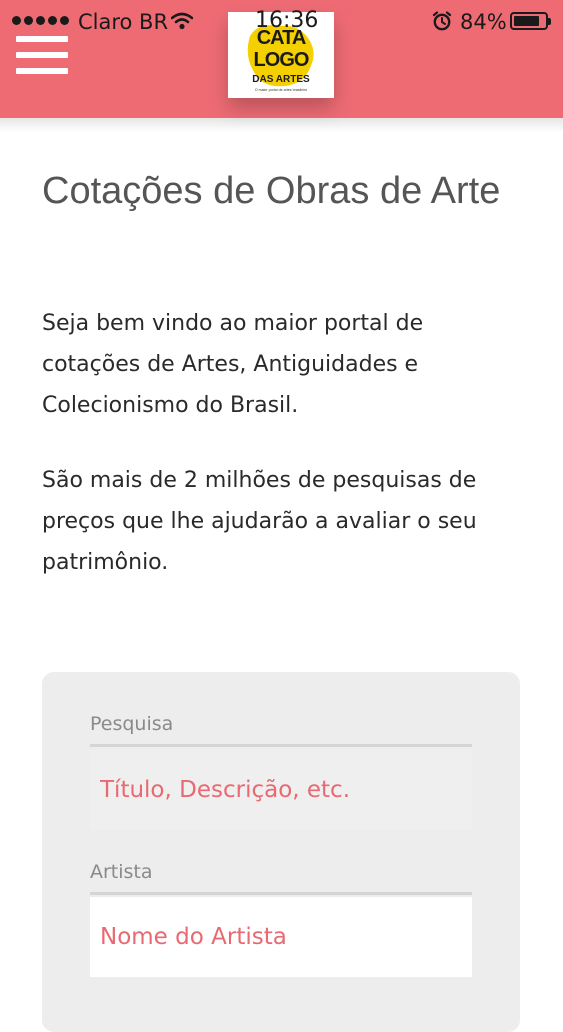 Image resolution: width=563 pixels, height=1032 pixels. I want to click on battery-level, so click(527, 21).